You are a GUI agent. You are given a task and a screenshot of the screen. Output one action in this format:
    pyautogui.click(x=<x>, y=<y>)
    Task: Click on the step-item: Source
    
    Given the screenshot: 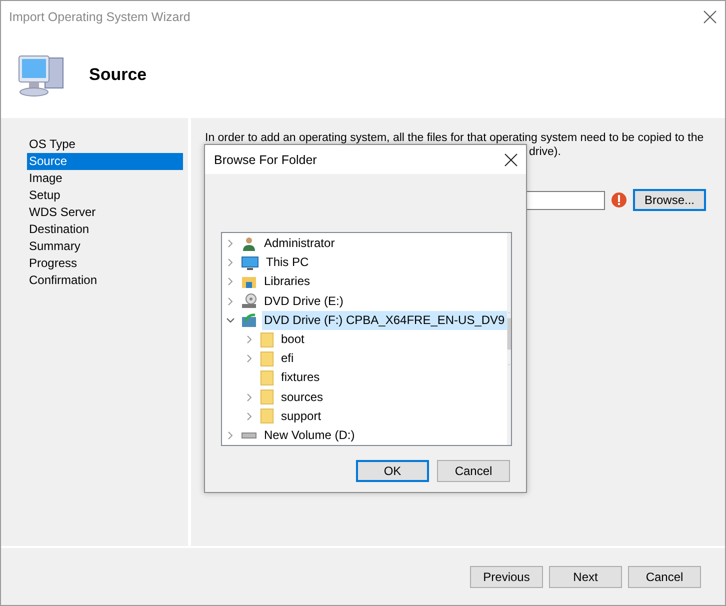 What is the action you would take?
    pyautogui.click(x=105, y=161)
    